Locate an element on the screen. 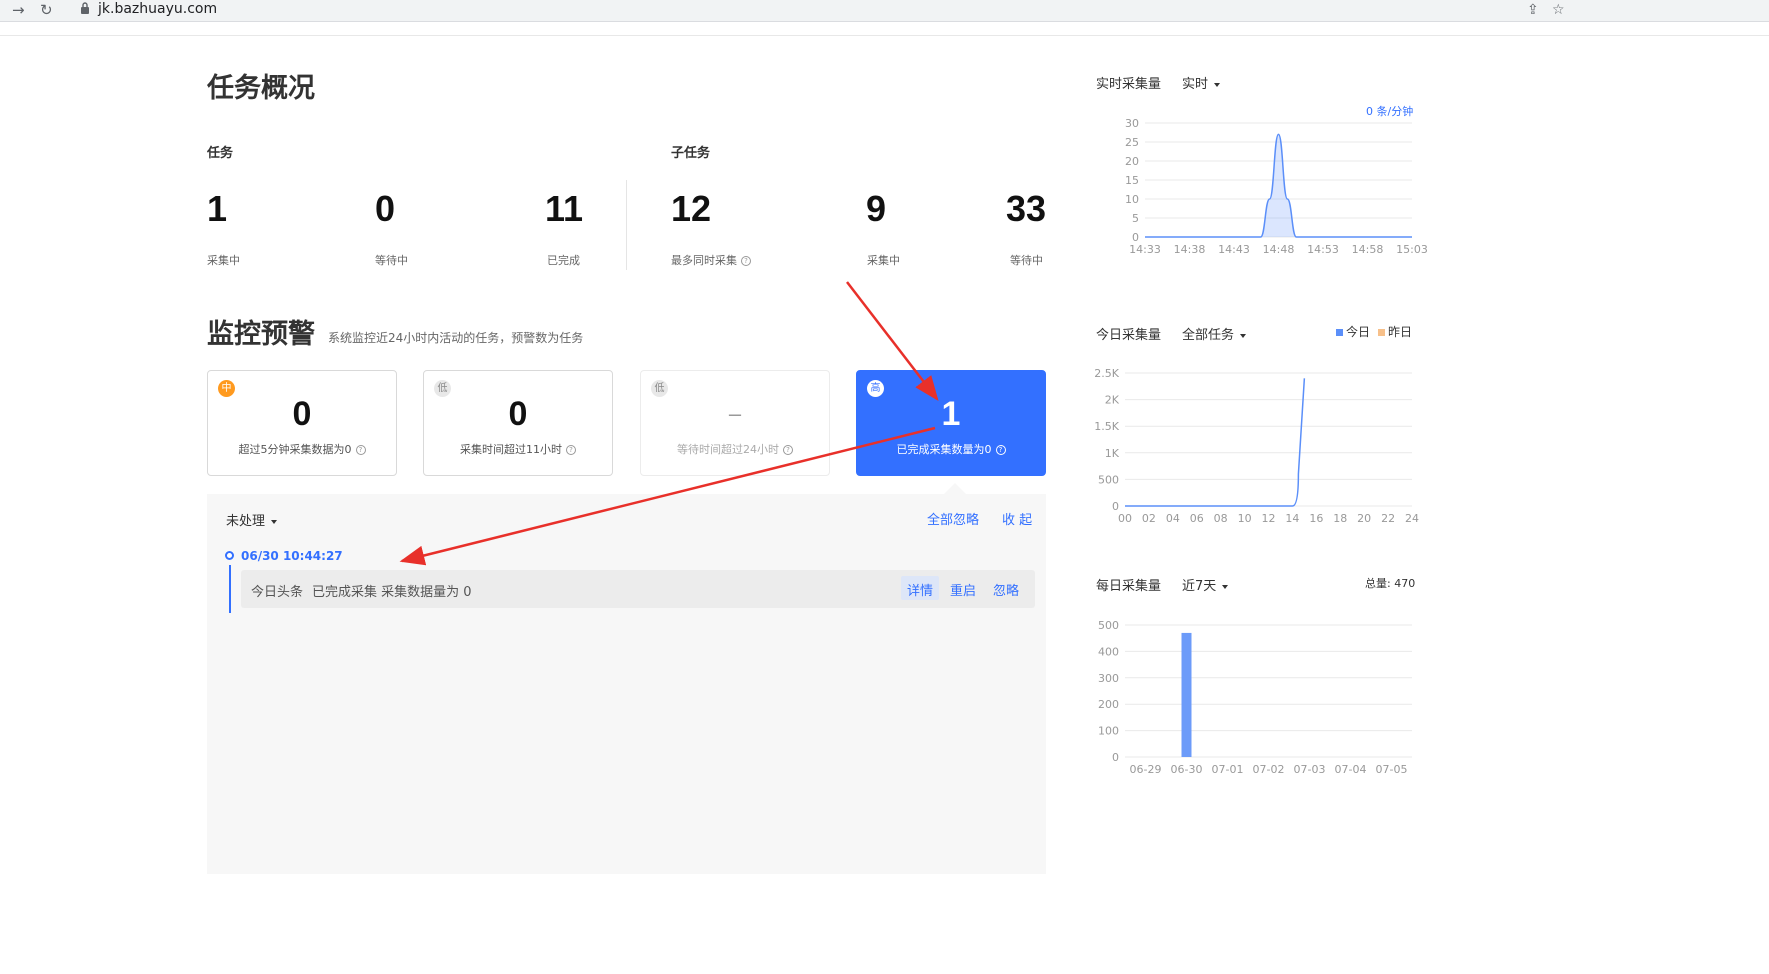 This screenshot has height=974, width=1769. url-text: jk.bazhuayu.com is located at coordinates (157, 9).